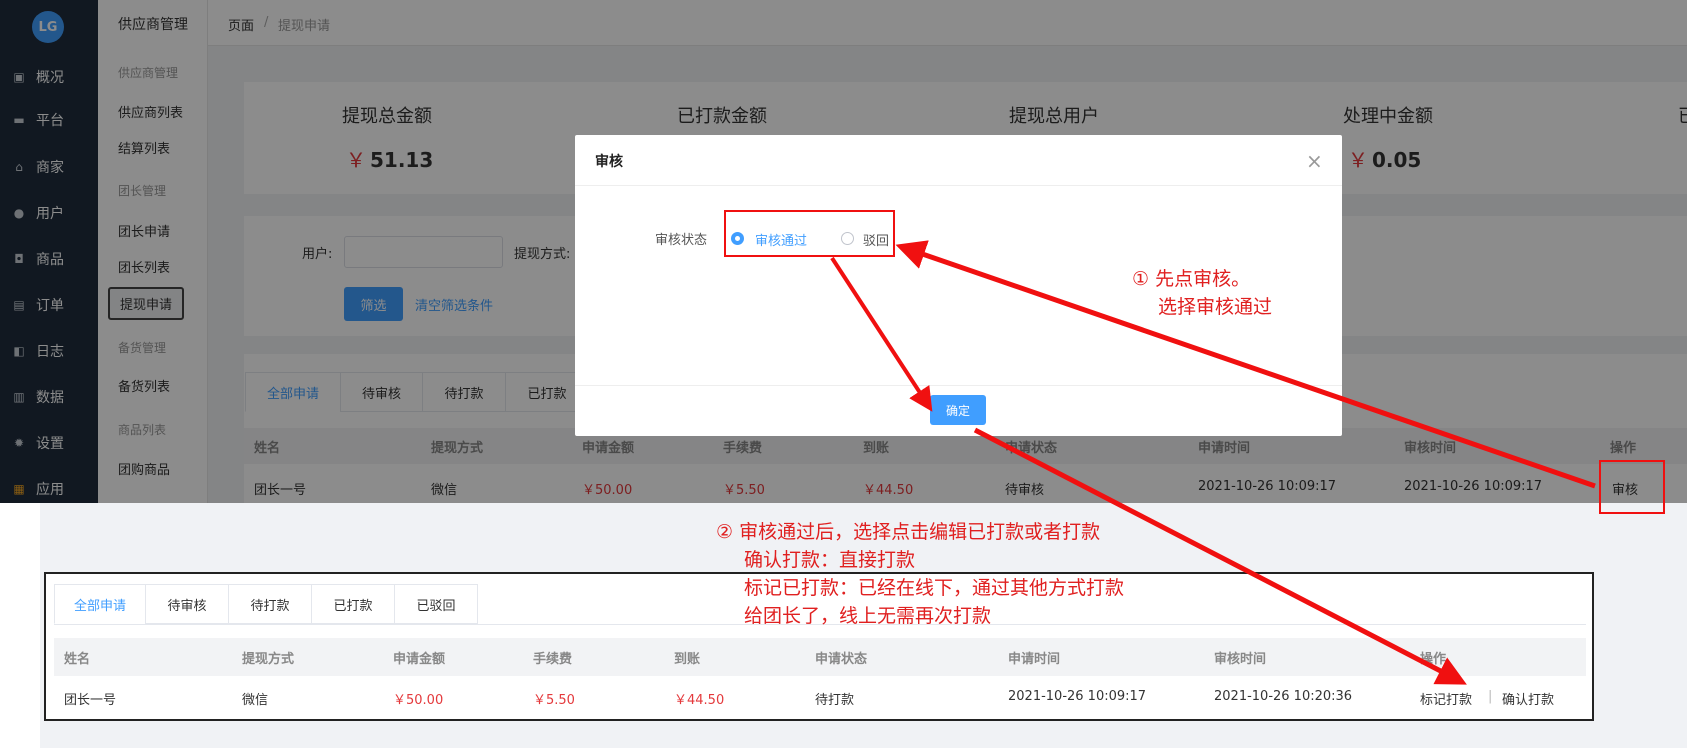  Describe the element at coordinates (1034, 659) in the screenshot. I see `col-apply-time: 申请时间` at that location.